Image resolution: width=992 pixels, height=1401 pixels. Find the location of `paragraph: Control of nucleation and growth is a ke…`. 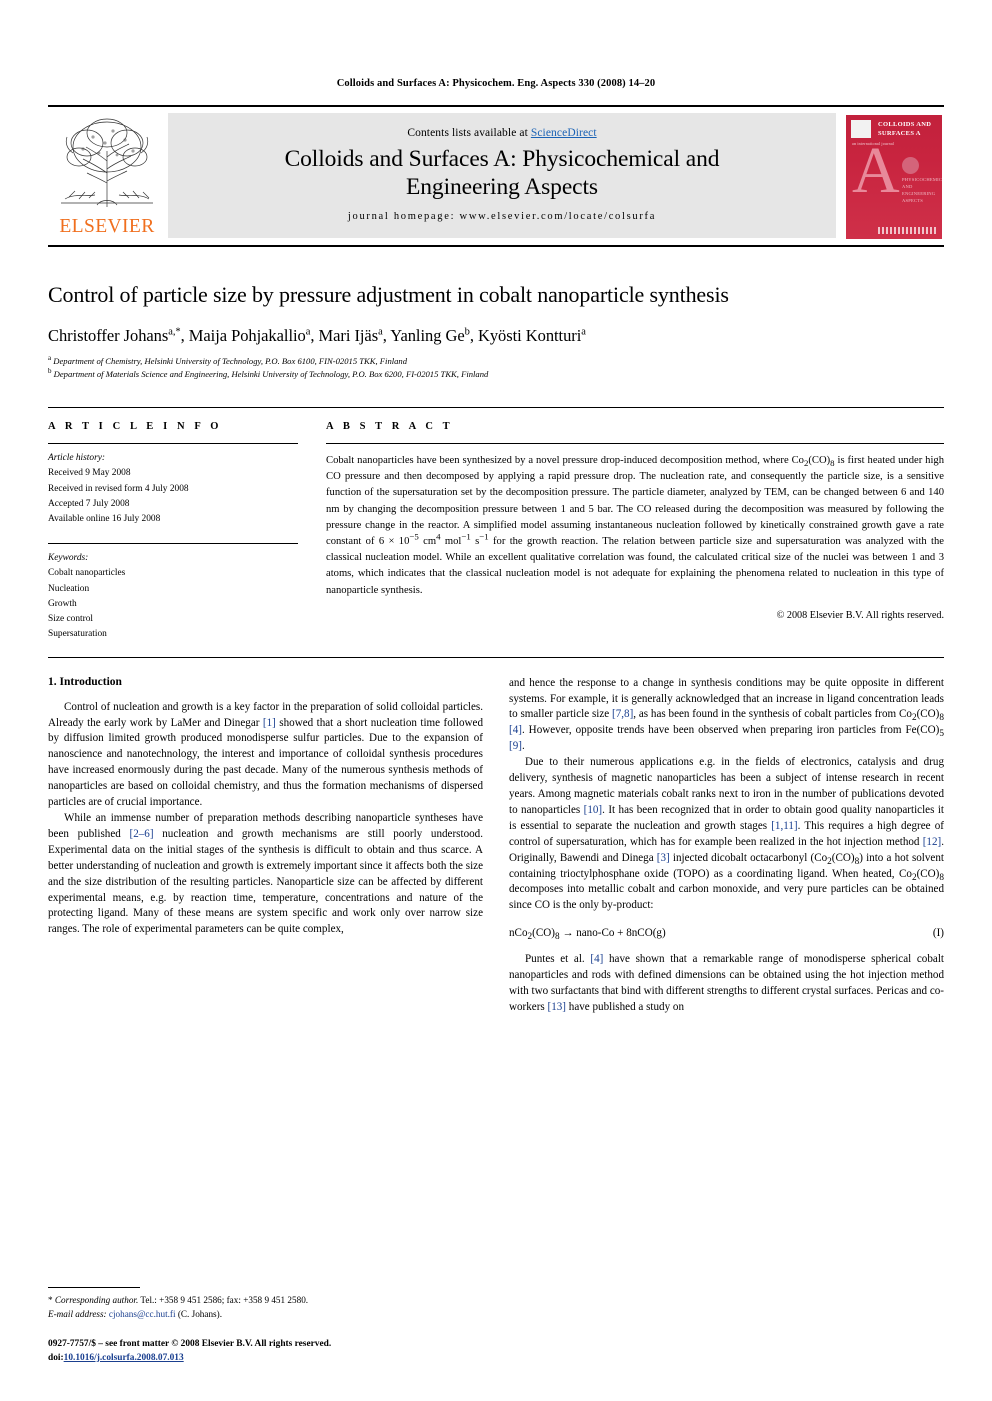

paragraph: Control of nucleation and growth is a ke… is located at coordinates (265, 754).